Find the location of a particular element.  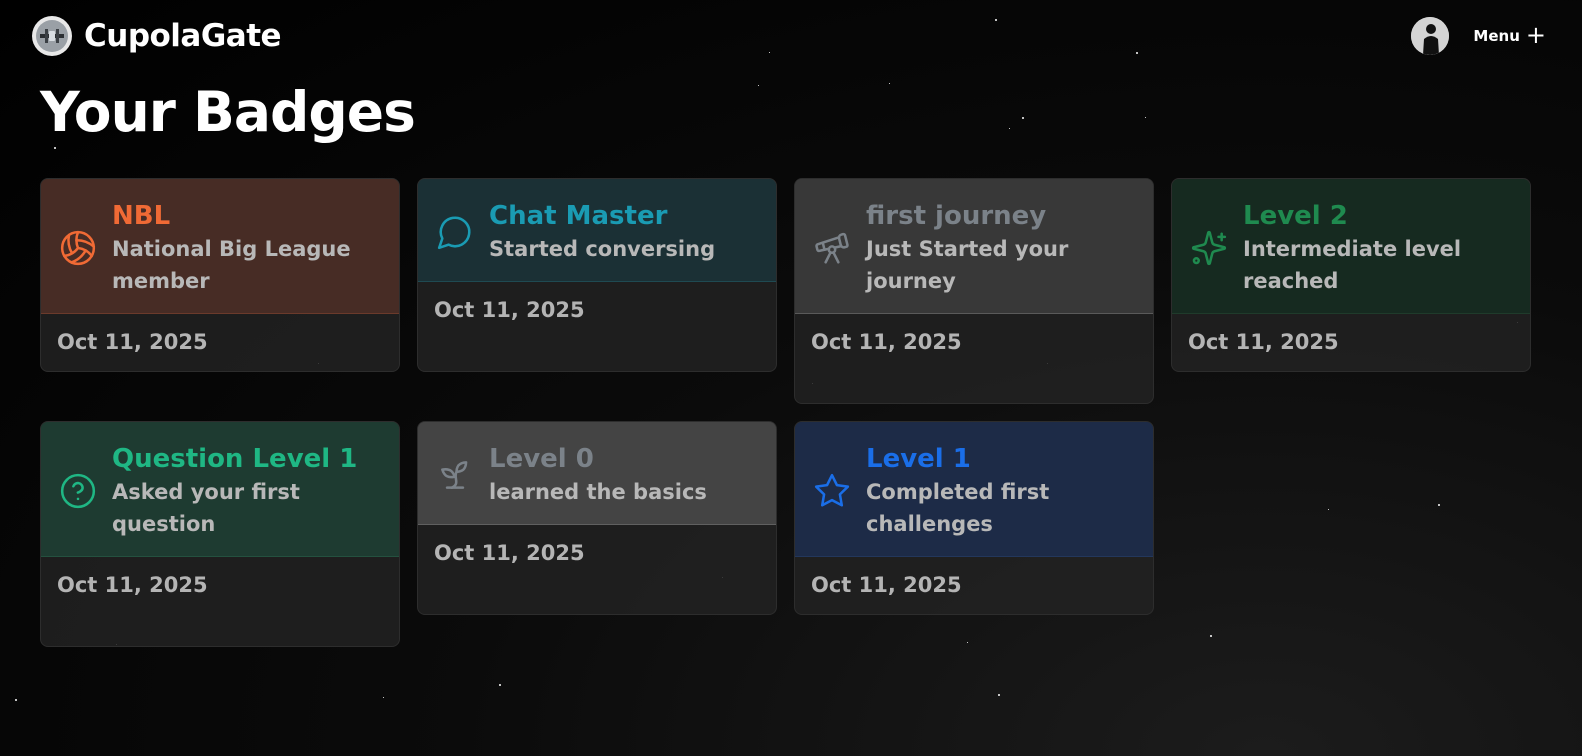

badge-text: Level 2 Intermediate level reached is located at coordinates (1363, 248).